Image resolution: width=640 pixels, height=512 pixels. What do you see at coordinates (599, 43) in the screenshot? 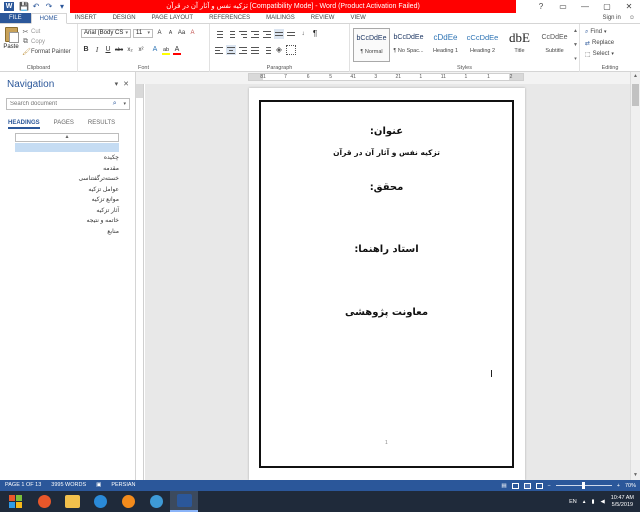
I see `replace-button: ⇄ Replace` at bounding box center [599, 43].